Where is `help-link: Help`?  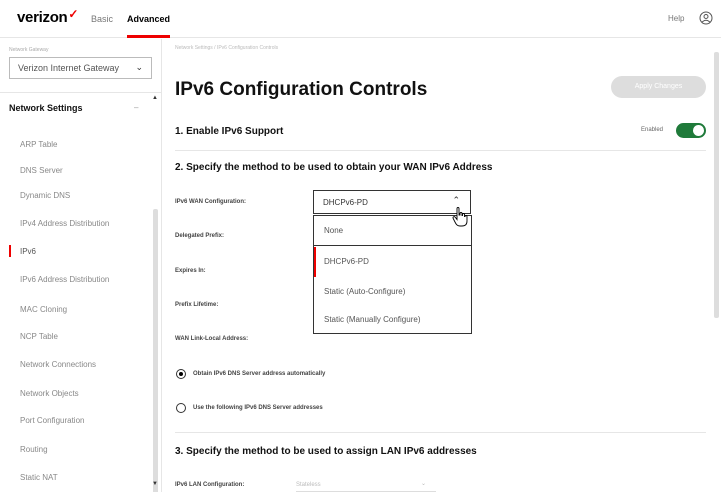 help-link: Help is located at coordinates (676, 18).